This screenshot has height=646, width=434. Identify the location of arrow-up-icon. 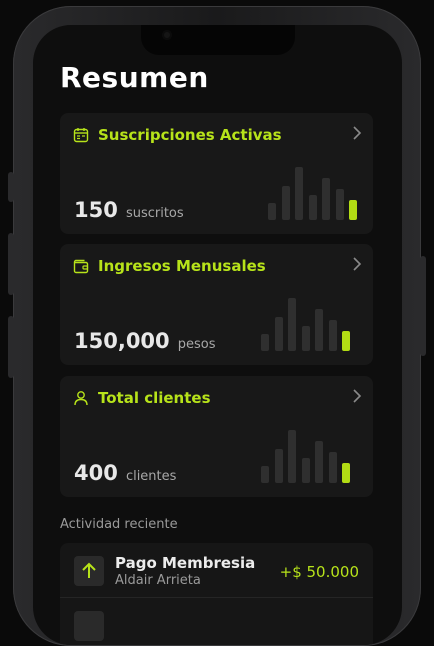
(89, 571).